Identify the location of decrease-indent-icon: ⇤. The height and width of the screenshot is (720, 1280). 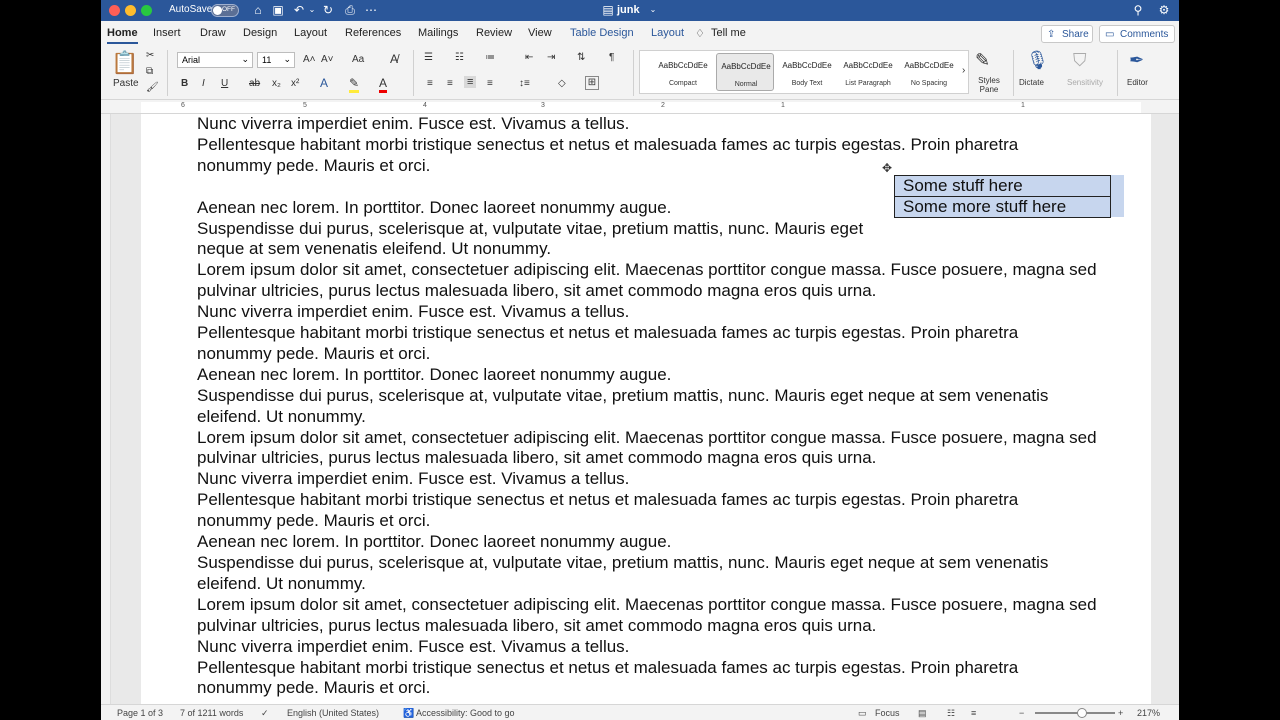
(529, 57).